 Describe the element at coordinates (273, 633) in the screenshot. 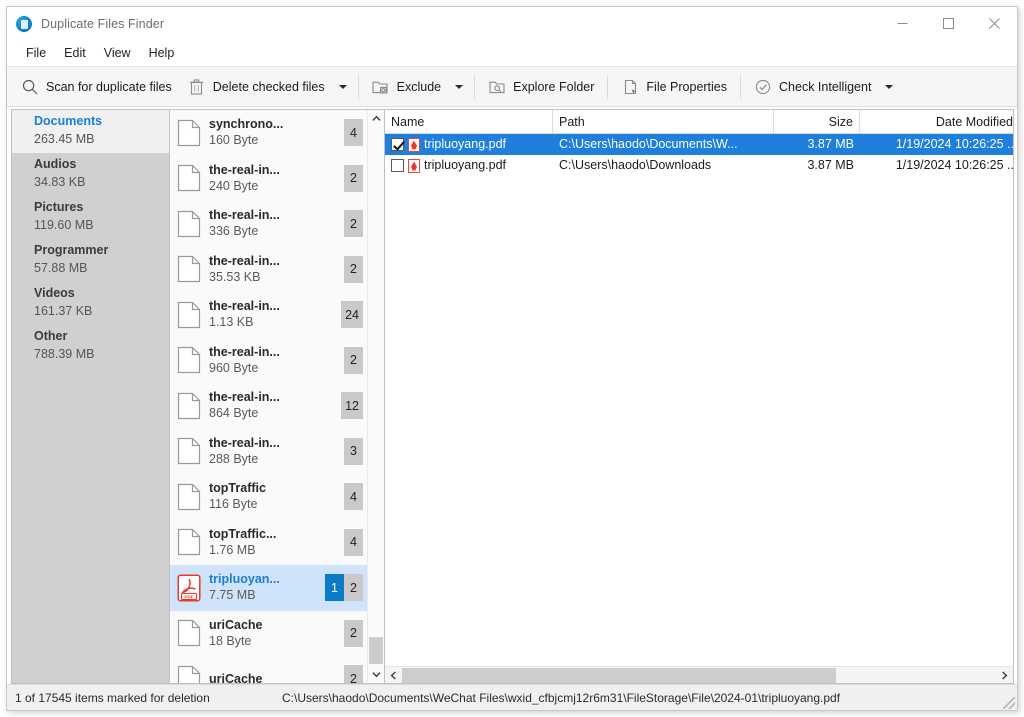

I see `duplicate-group-meta: uriCache 18 Byte` at that location.